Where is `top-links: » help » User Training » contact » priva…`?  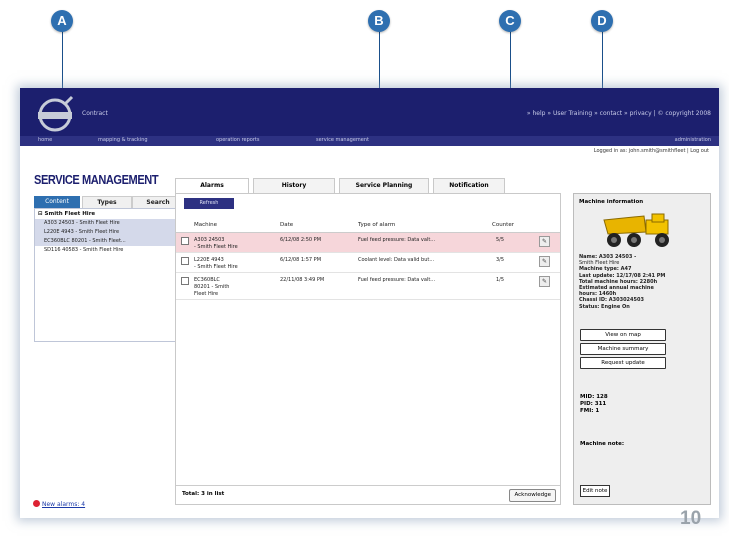 top-links: » help » User Training » contact » priva… is located at coordinates (619, 113).